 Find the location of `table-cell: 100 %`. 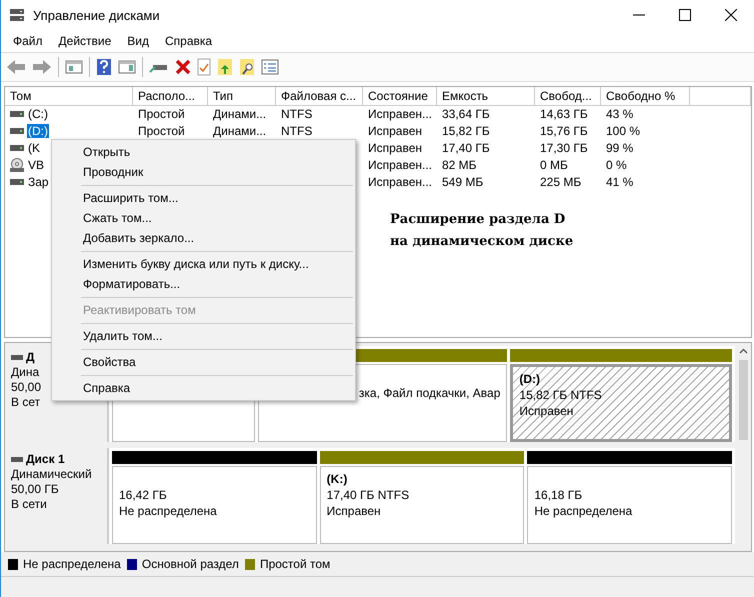

table-cell: 100 % is located at coordinates (623, 131).